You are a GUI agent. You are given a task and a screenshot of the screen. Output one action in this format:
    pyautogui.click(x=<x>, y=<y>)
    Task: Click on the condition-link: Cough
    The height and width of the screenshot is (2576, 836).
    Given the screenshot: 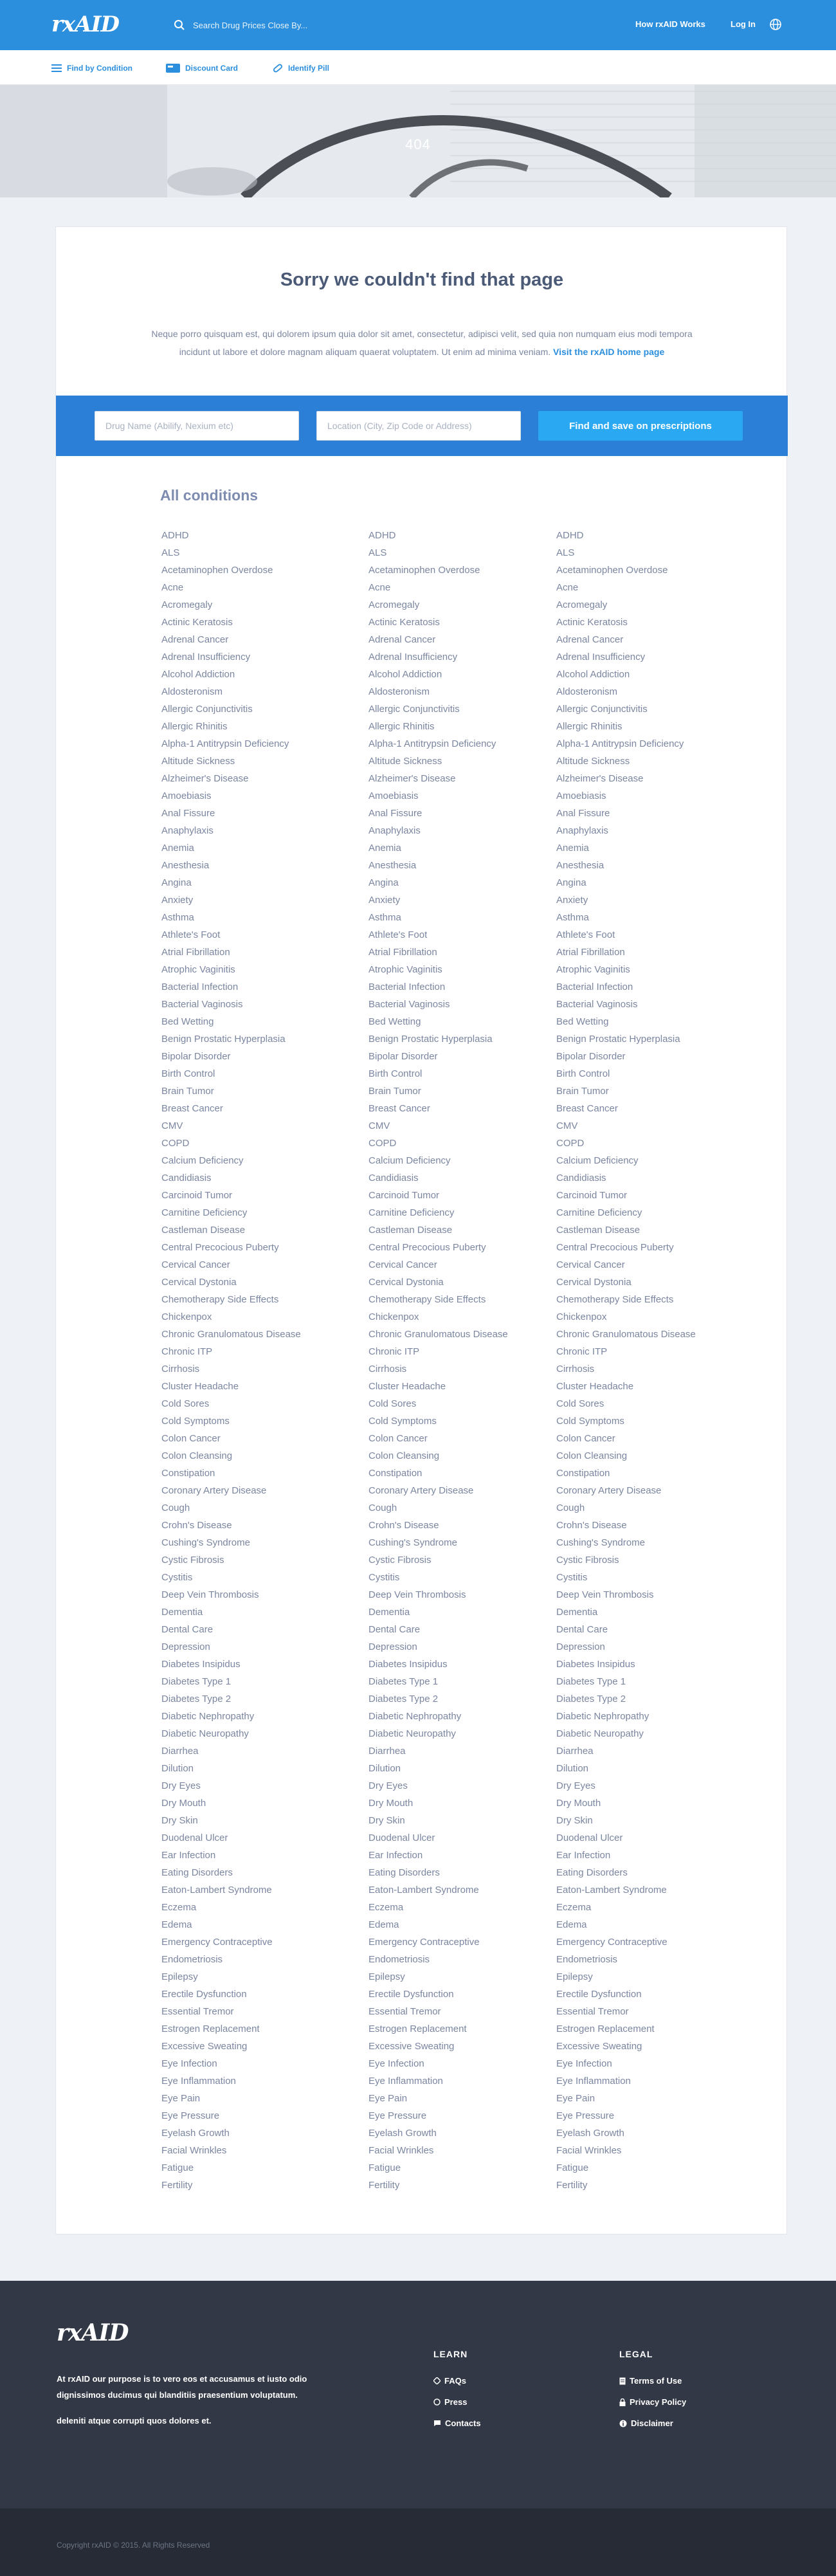 What is the action you would take?
    pyautogui.click(x=231, y=1508)
    